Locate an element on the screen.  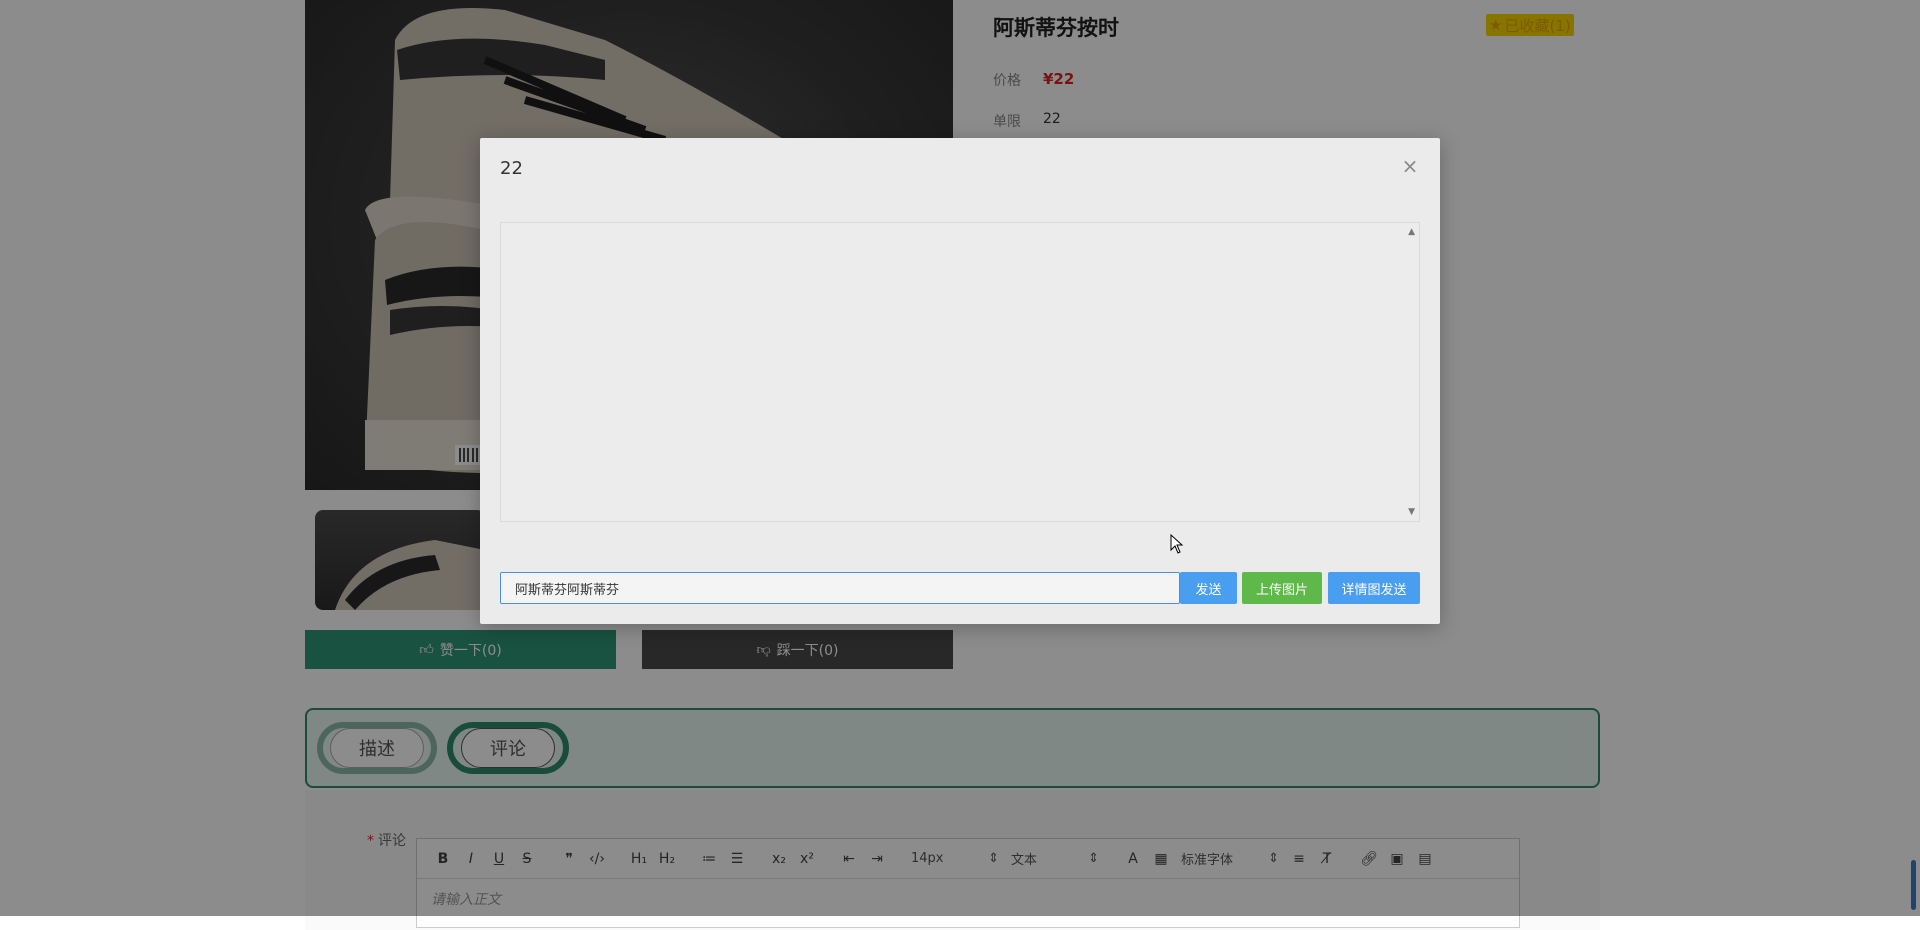
scroll-up-icon: ▲ is located at coordinates (1411, 232).